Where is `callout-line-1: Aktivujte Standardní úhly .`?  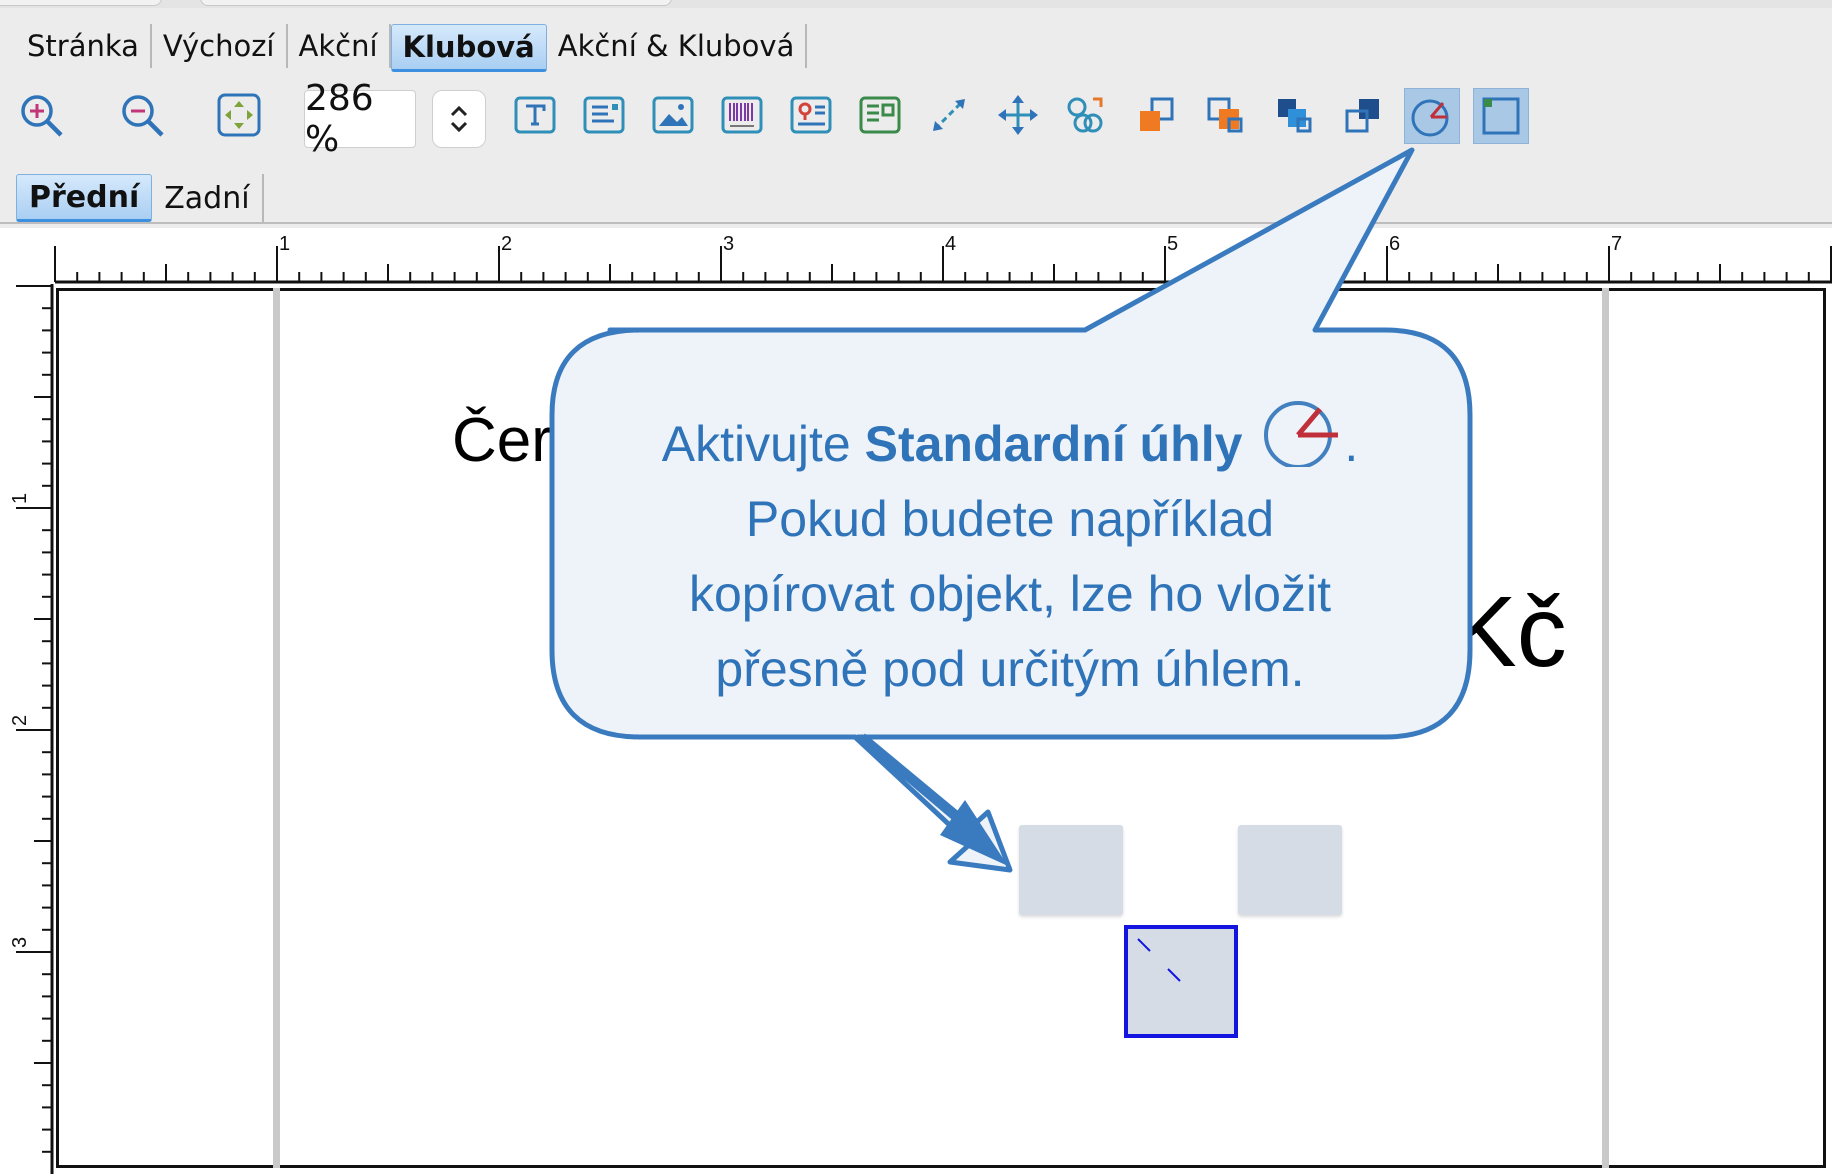
callout-line-1: Aktivujte Standardní úhly . is located at coordinates (1010, 438).